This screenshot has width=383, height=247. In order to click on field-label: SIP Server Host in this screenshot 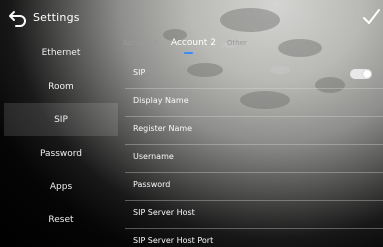, I will do `click(164, 212)`.